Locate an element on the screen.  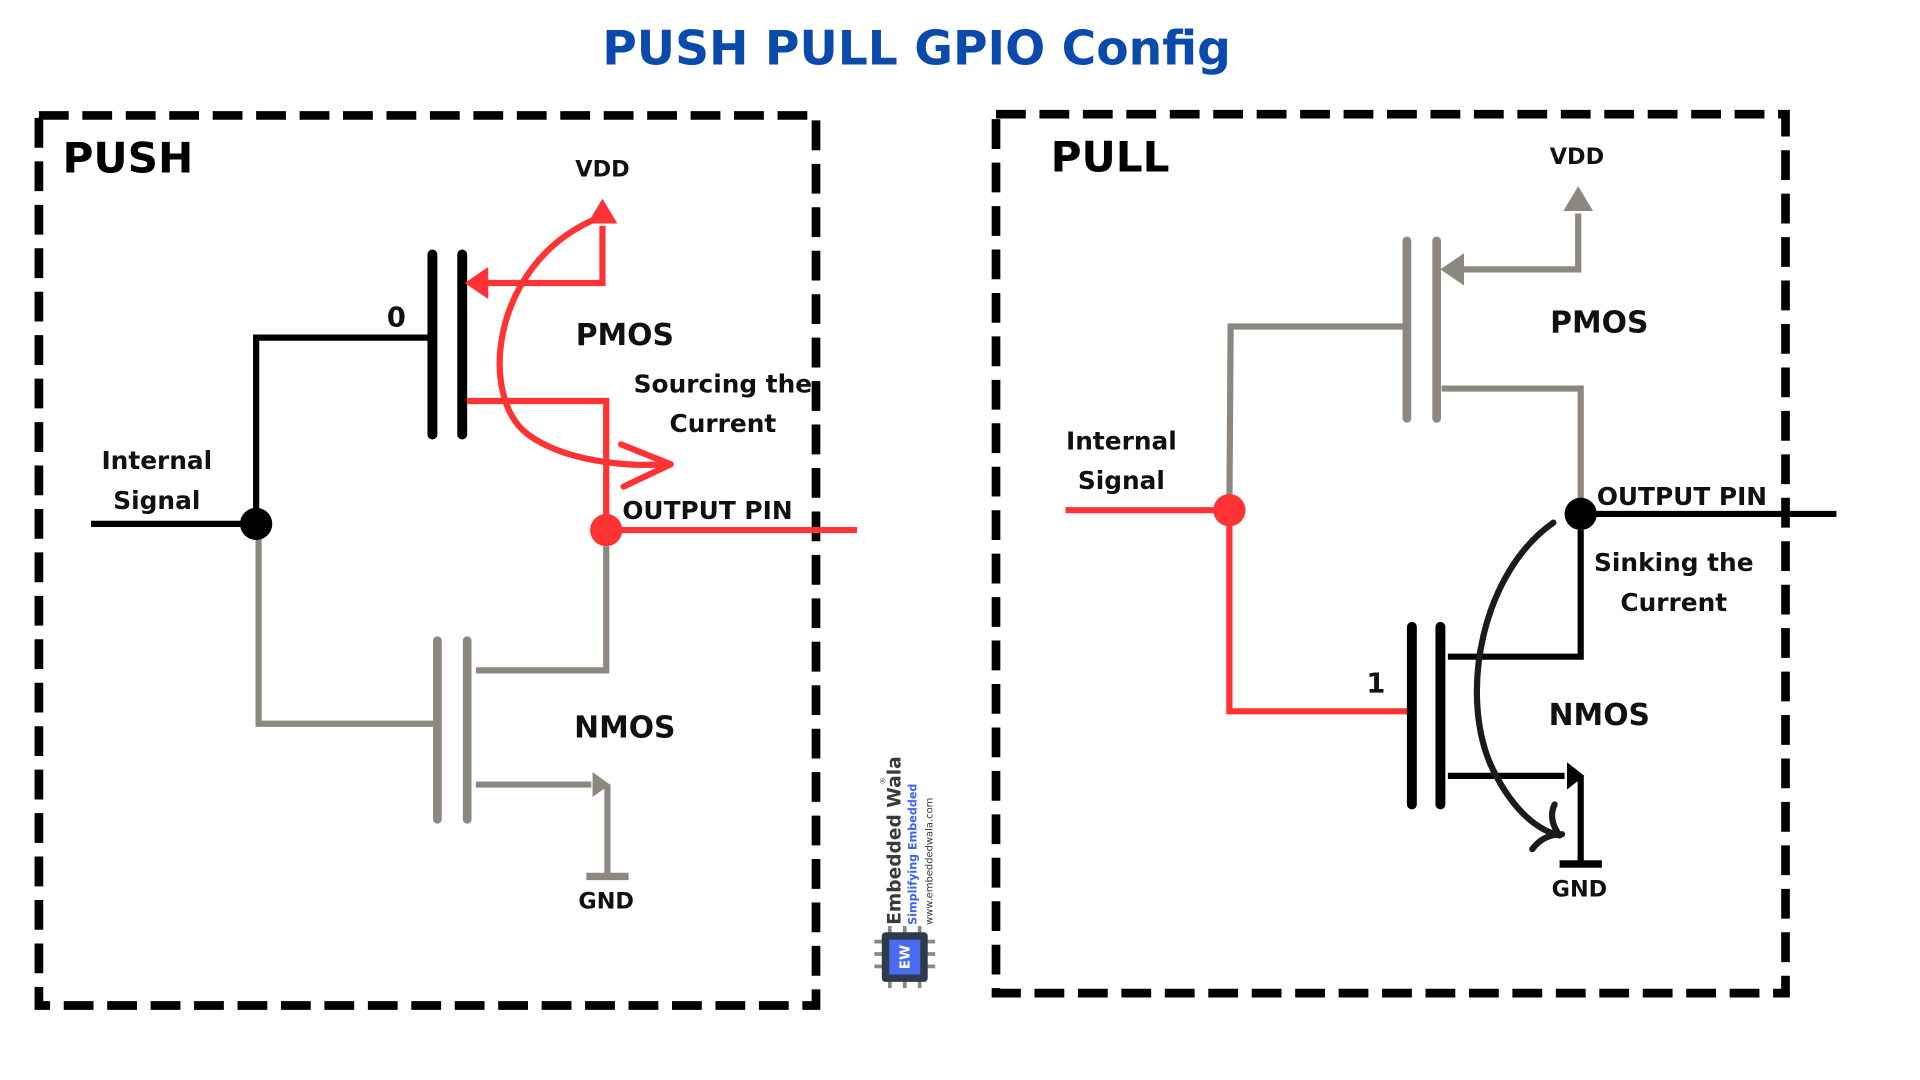
chip-icon: EW is located at coordinates (905, 957).